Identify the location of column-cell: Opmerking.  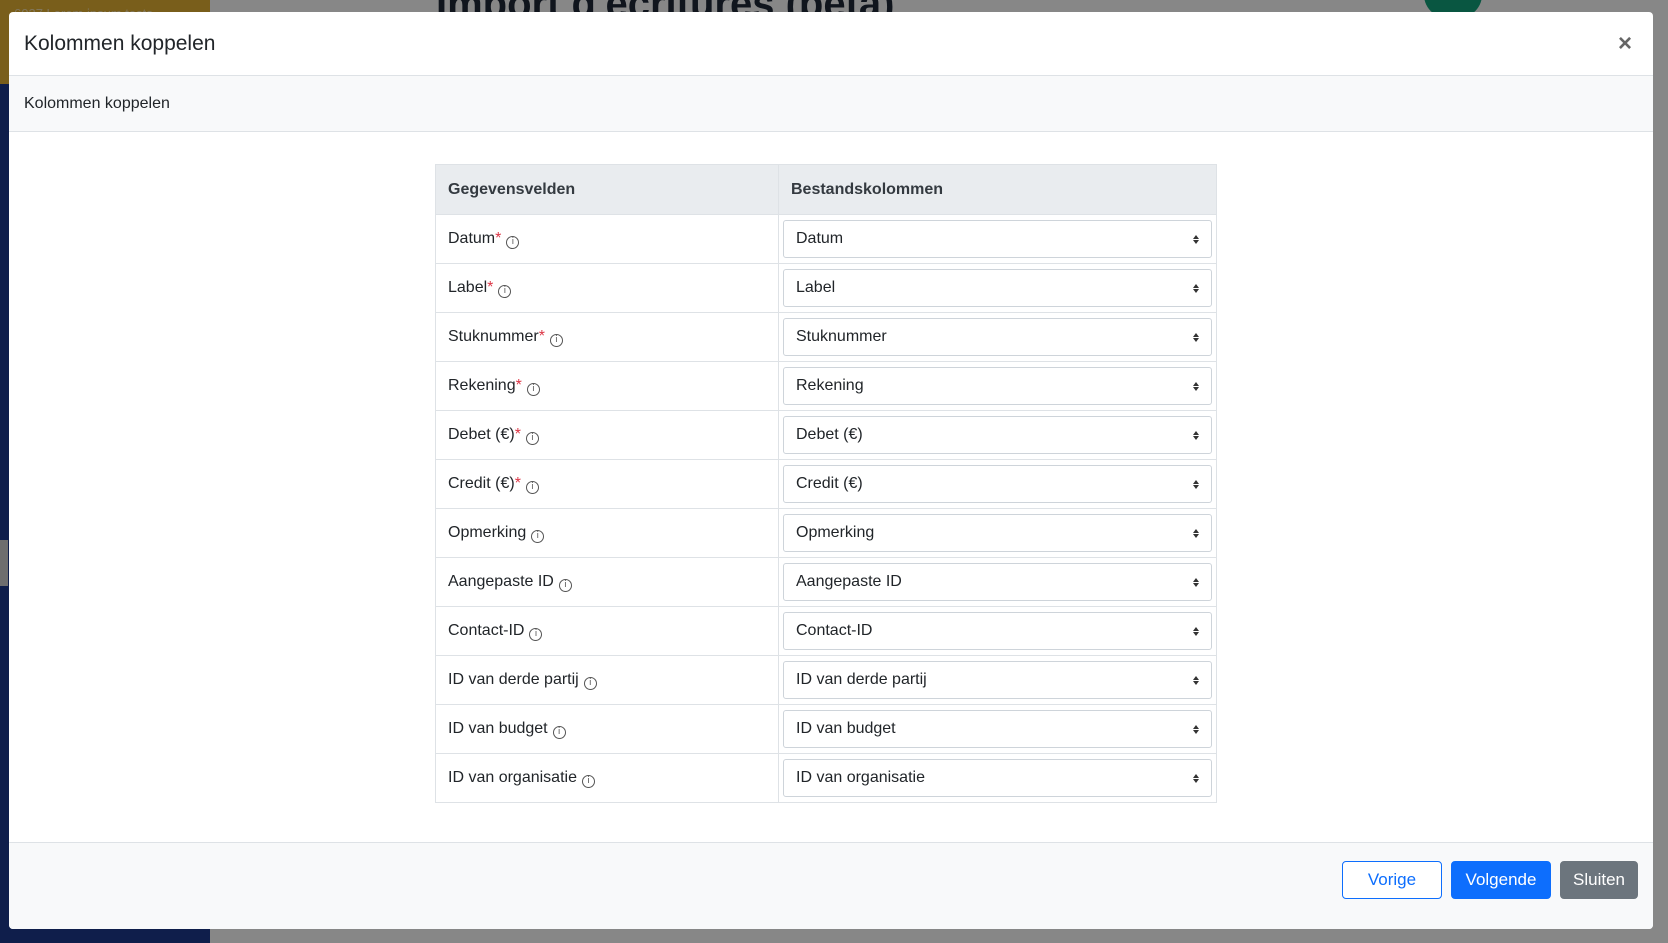
(997, 533).